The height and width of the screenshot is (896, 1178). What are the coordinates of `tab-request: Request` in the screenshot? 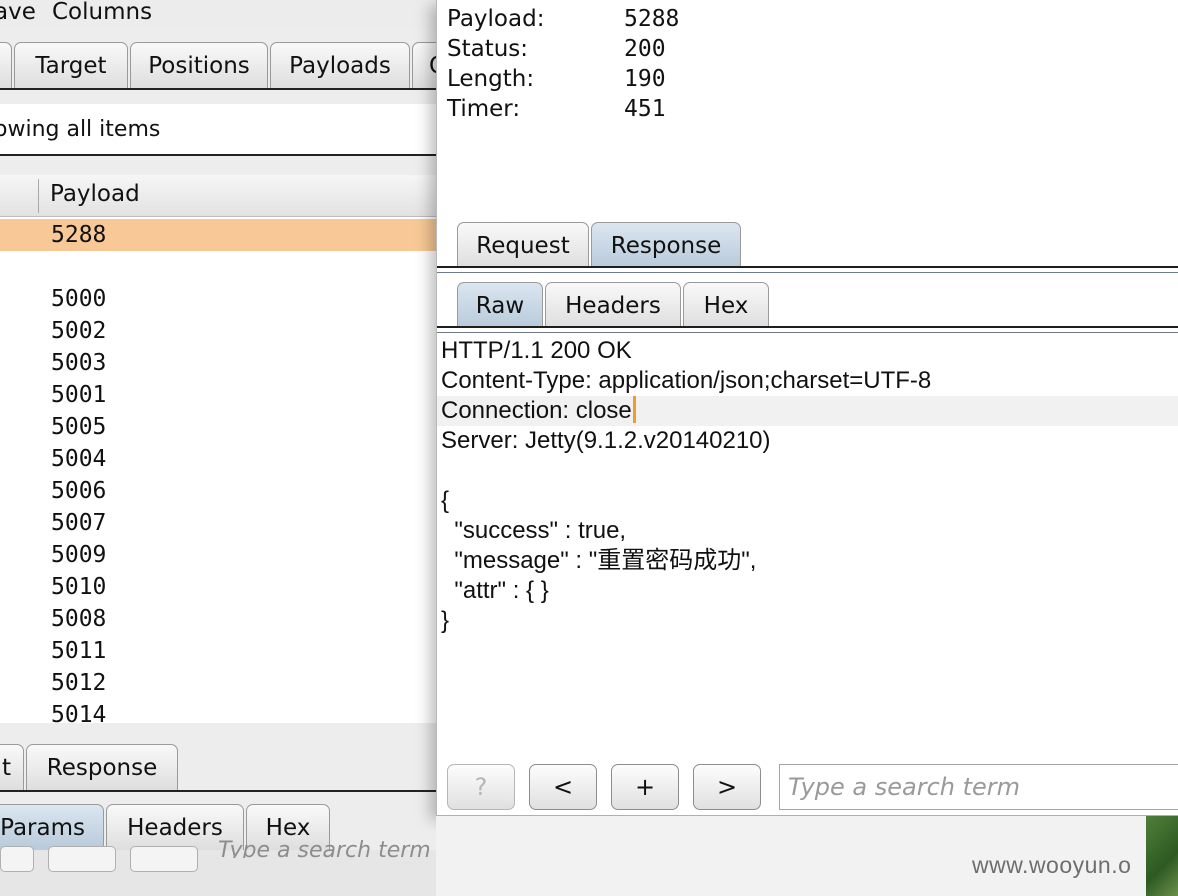 It's located at (523, 245).